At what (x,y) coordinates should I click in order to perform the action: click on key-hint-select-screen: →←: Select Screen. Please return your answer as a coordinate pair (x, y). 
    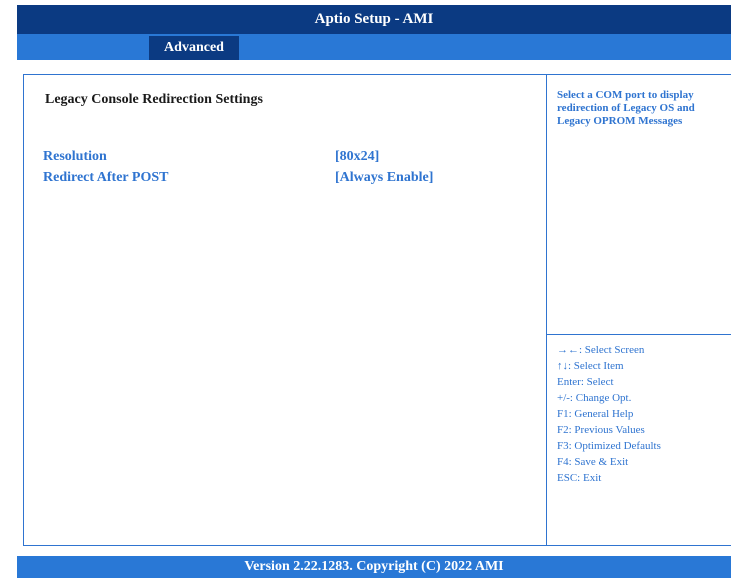
    Looking at the image, I should click on (601, 350).